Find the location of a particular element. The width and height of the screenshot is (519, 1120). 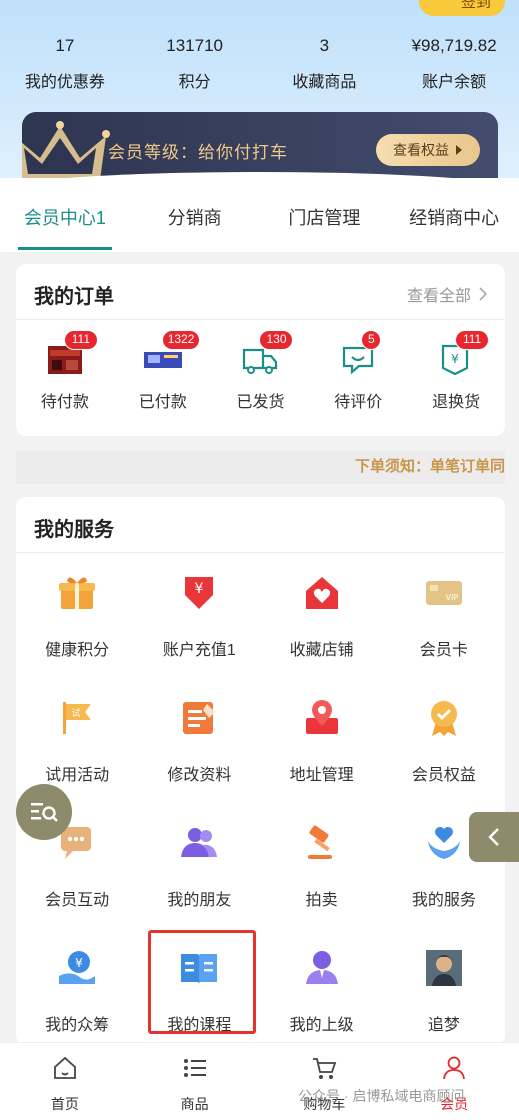

superior-user-icon is located at coordinates (321, 967).